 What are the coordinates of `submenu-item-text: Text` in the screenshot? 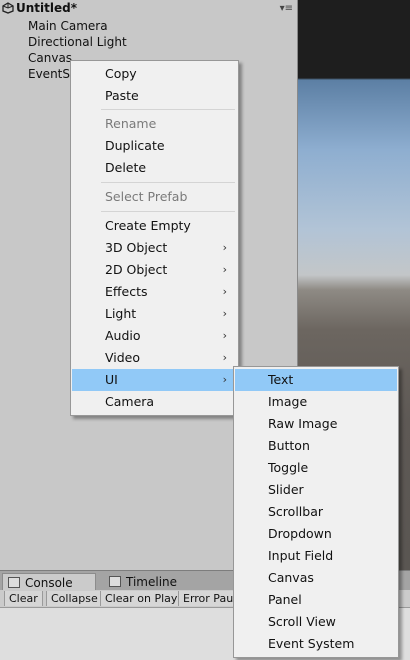 It's located at (316, 380).